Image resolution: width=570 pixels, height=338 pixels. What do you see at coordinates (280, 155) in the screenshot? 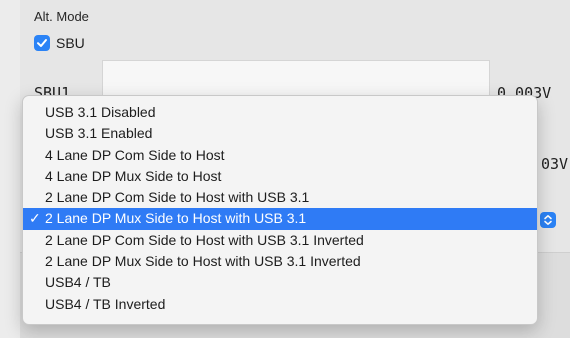
I see `menu-item: 4 Lane DP Com Side to Host` at bounding box center [280, 155].